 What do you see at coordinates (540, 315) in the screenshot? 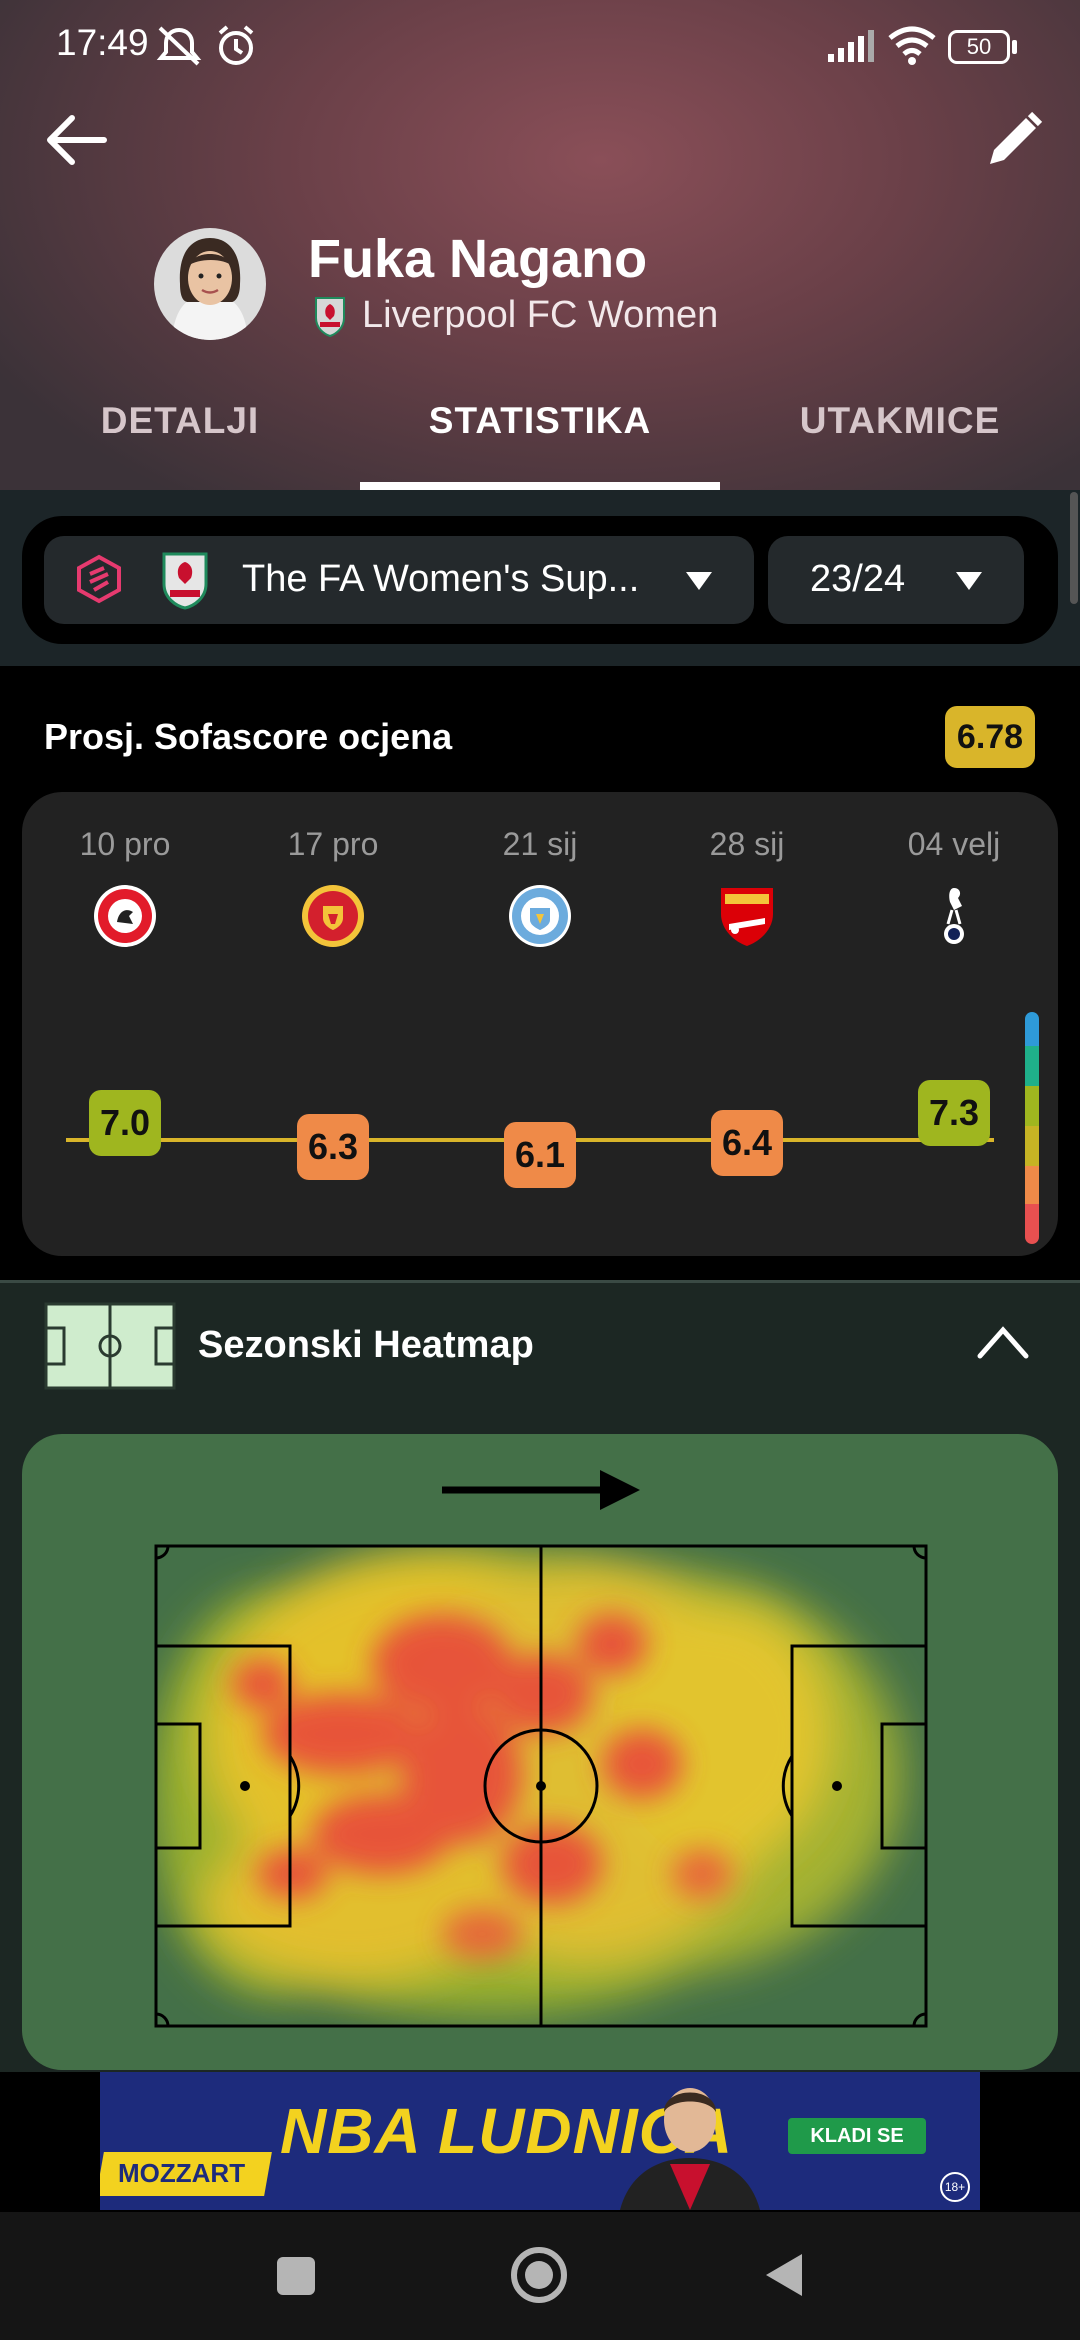
I see `player-club: Liverpool FC Women` at bounding box center [540, 315].